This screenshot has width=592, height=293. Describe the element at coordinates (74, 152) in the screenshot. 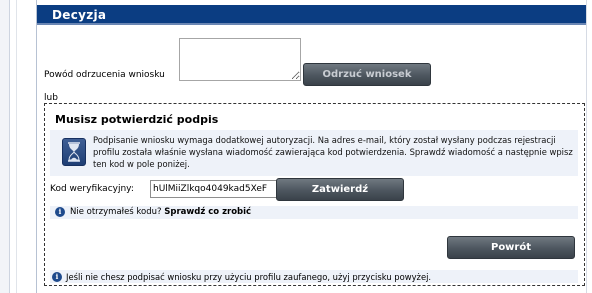

I see `hourglass-icon` at that location.